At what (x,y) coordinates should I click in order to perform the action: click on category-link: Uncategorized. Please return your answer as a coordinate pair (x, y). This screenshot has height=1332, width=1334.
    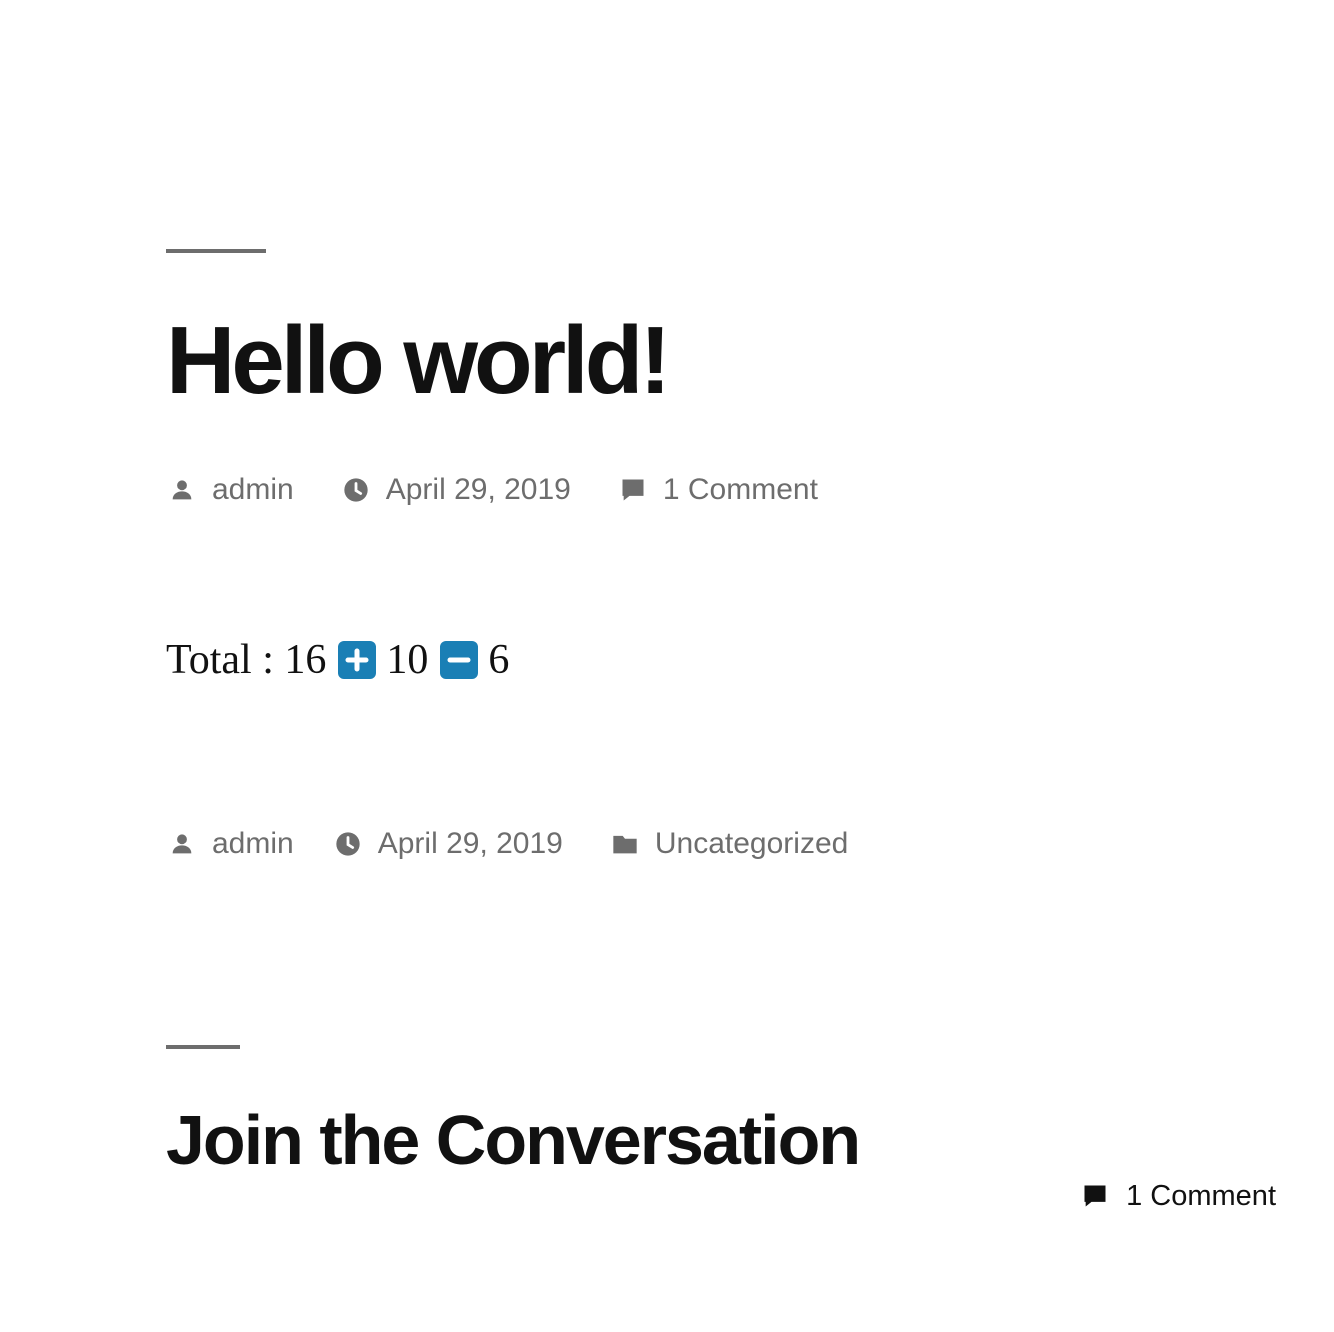
    Looking at the image, I should click on (751, 844).